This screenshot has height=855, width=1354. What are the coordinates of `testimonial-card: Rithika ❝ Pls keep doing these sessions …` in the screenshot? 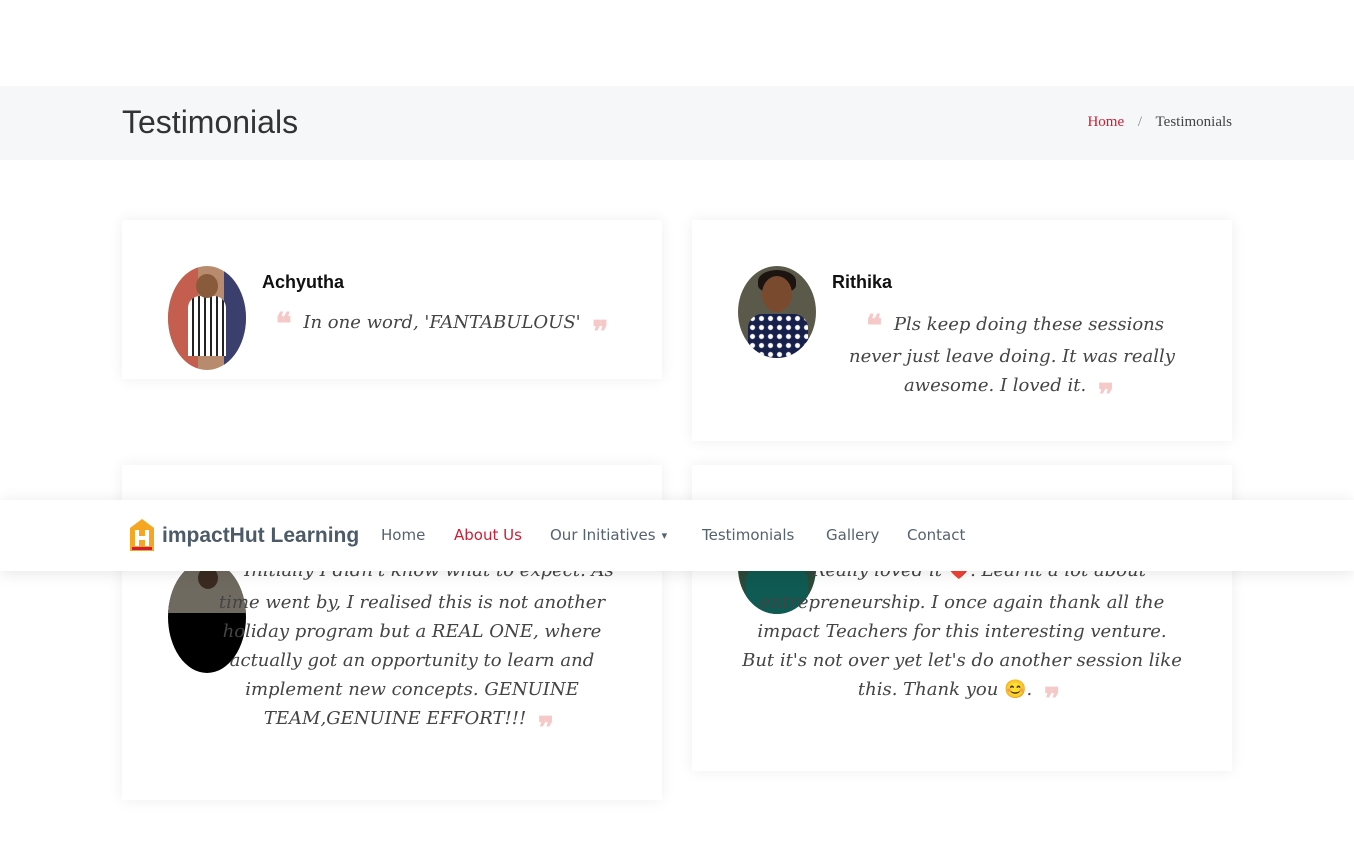 It's located at (962, 330).